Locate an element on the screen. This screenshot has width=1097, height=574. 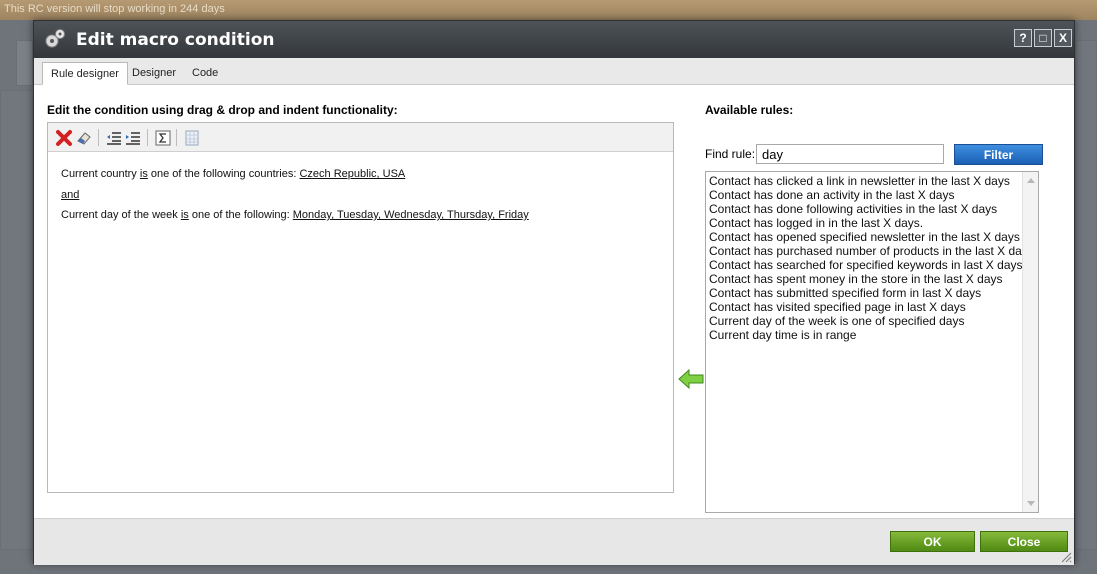
condition-text: Current day of the week is located at coordinates (121, 215).